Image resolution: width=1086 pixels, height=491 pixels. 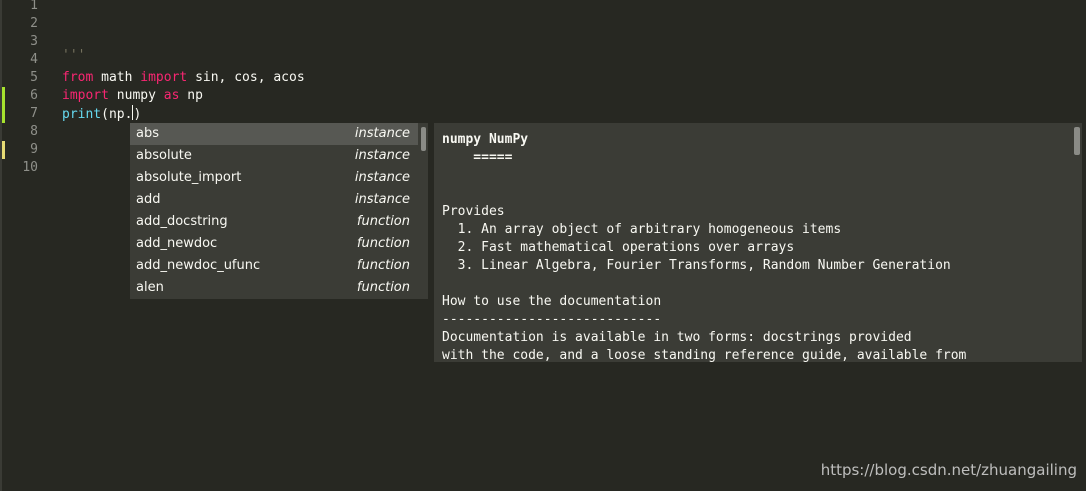 I want to click on autocomplete-item-name: add, so click(x=148, y=199).